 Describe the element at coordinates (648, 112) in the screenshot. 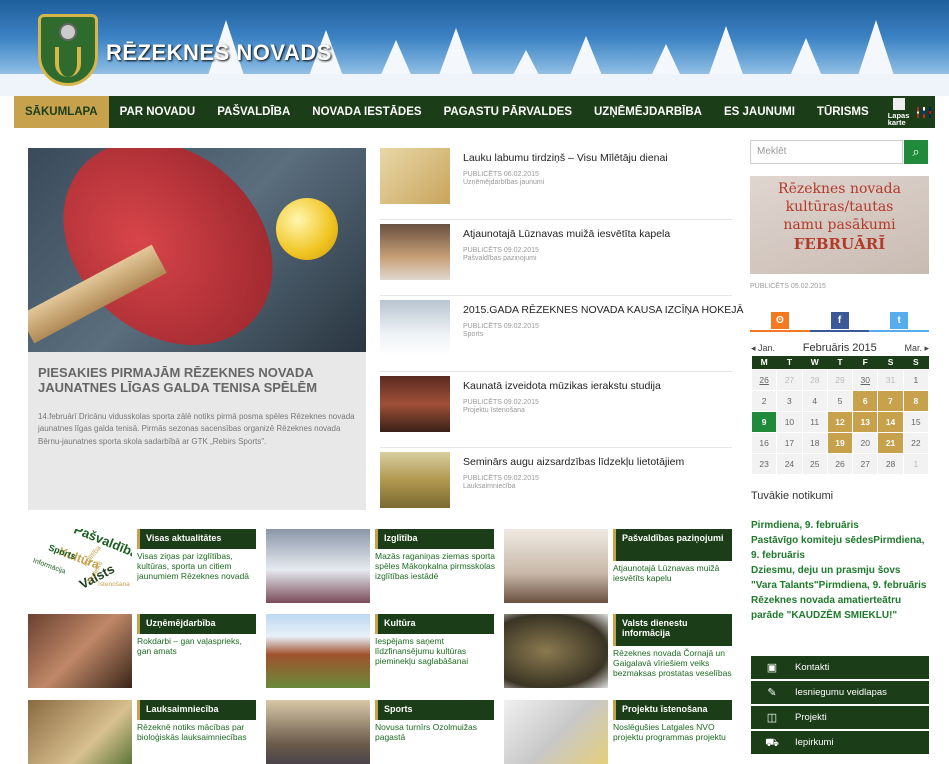

I see `nav-business: UZŅĒMĒJDARBĪBA` at that location.